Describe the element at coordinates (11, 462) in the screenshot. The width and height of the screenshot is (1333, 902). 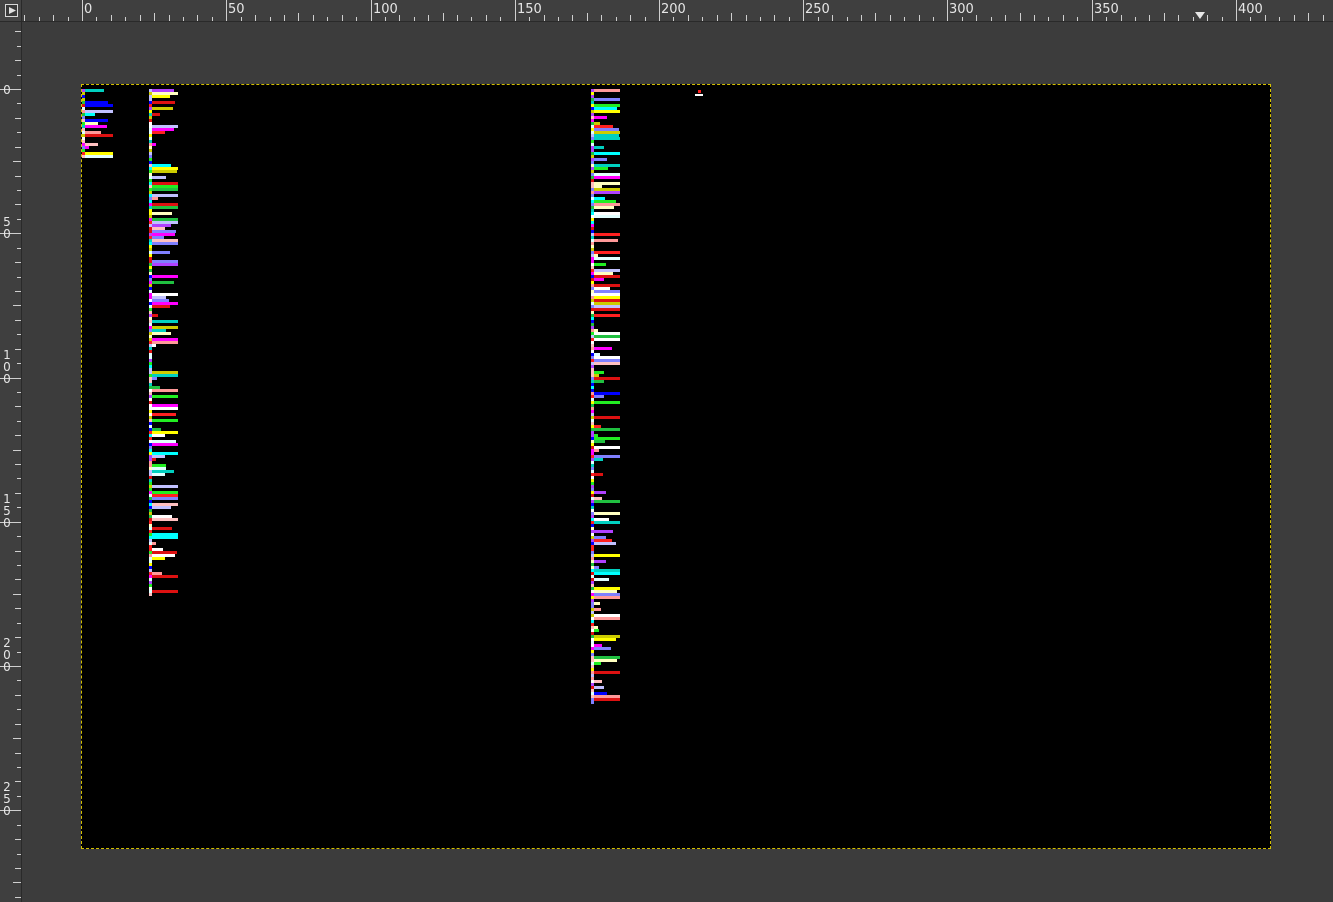
I see `vertical-ruler: 0 50 100 150 200 250` at that location.